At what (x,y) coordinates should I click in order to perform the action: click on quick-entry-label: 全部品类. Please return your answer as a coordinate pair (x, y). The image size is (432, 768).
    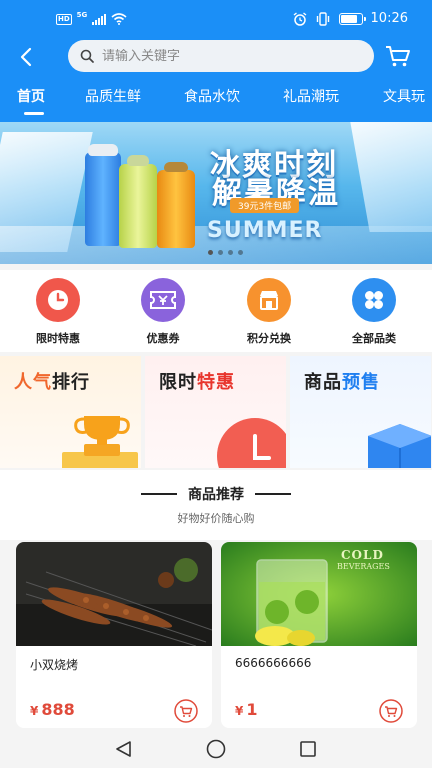
    Looking at the image, I should click on (374, 338).